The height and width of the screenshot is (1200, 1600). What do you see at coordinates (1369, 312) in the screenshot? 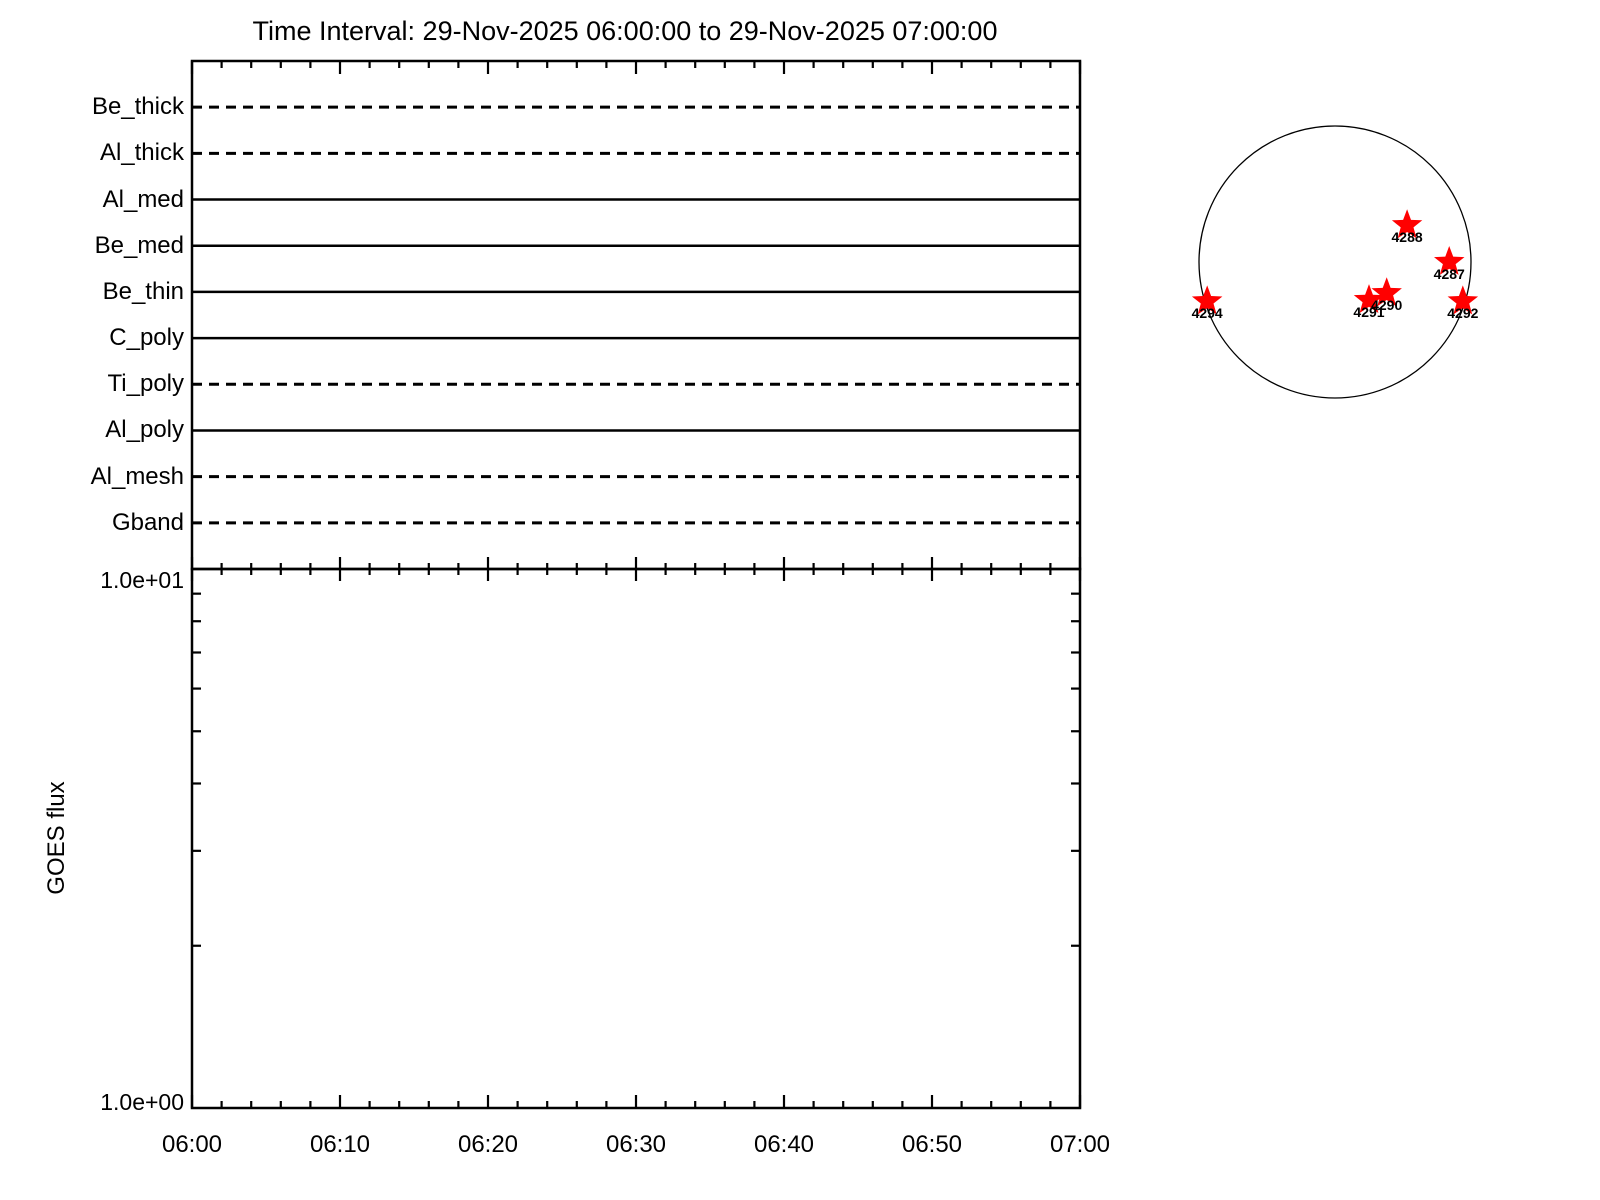
I see `active-region-label-4291: 4291` at bounding box center [1369, 312].